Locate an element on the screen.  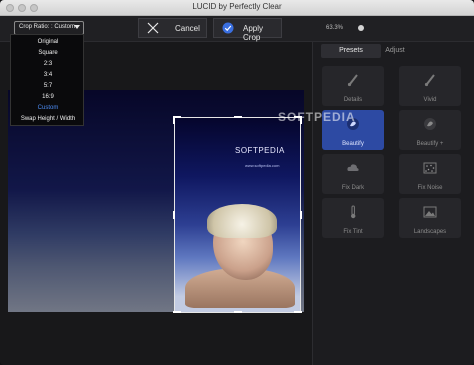
menu-item-original: Original is located at coordinates (48, 42).